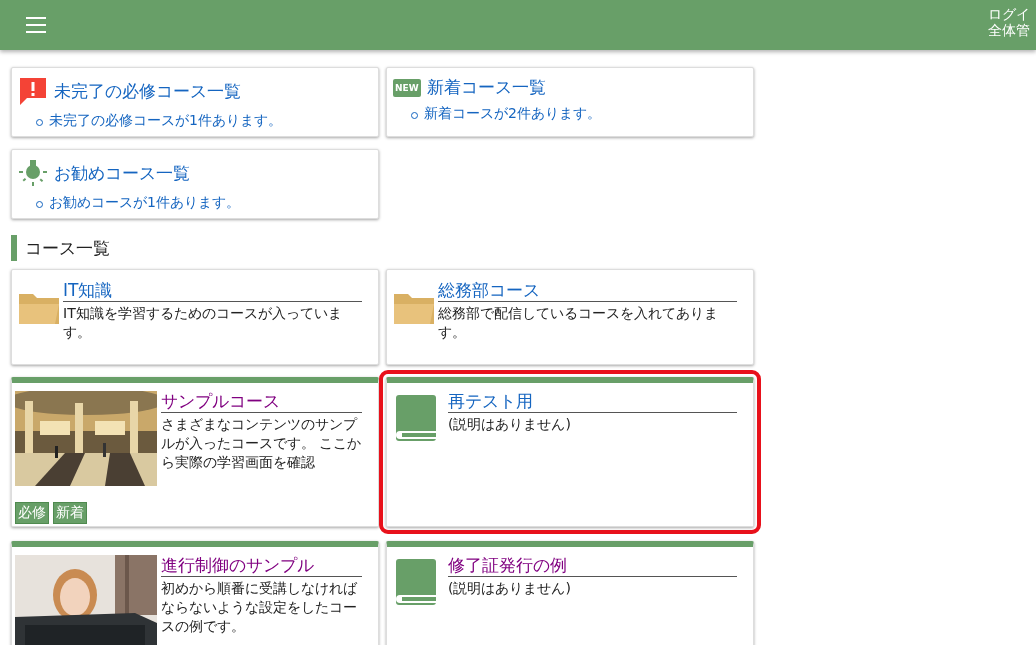 The width and height of the screenshot is (1036, 645). I want to click on course-title: 修了証発行の例, so click(592, 566).